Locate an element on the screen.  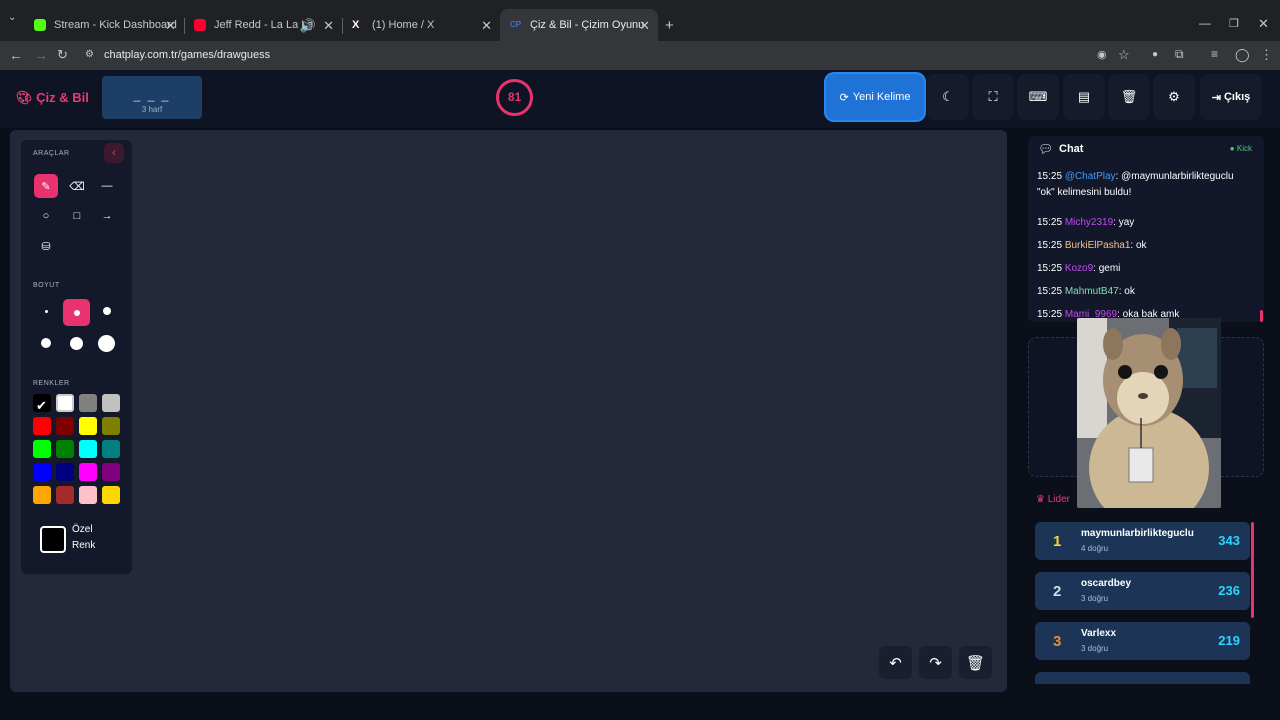
leaderboard-row: 2 oscardbey 3 doğru 236 is located at coordinates (1142, 591).